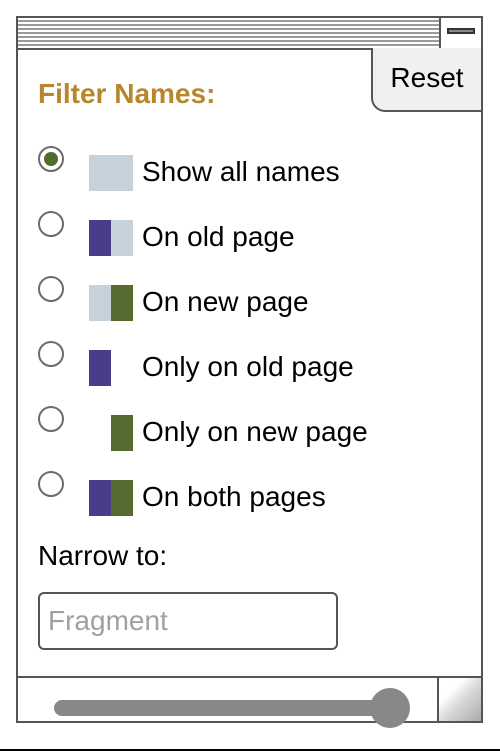 The height and width of the screenshot is (753, 500). I want to click on minimize-icon, so click(461, 31).